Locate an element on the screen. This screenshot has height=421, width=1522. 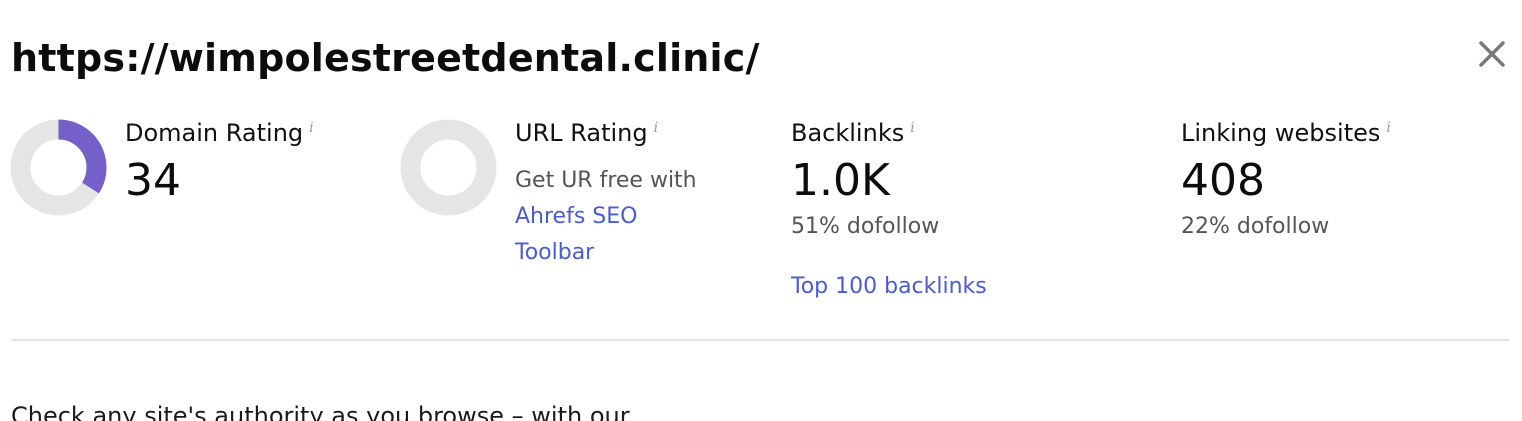
url-rating-gauge is located at coordinates (448, 167).